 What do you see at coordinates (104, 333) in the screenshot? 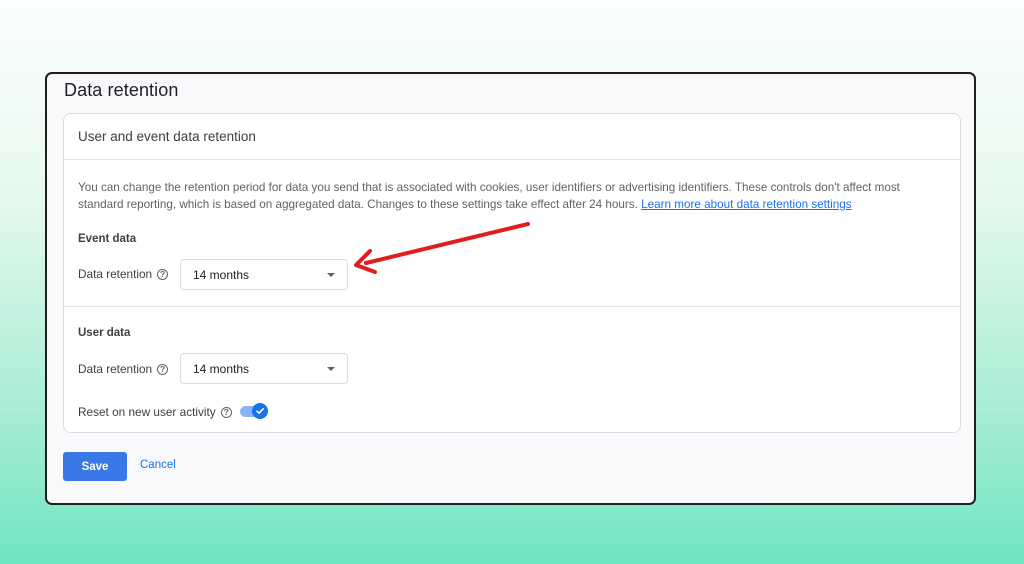
I see `user-data-heading: User data` at bounding box center [104, 333].